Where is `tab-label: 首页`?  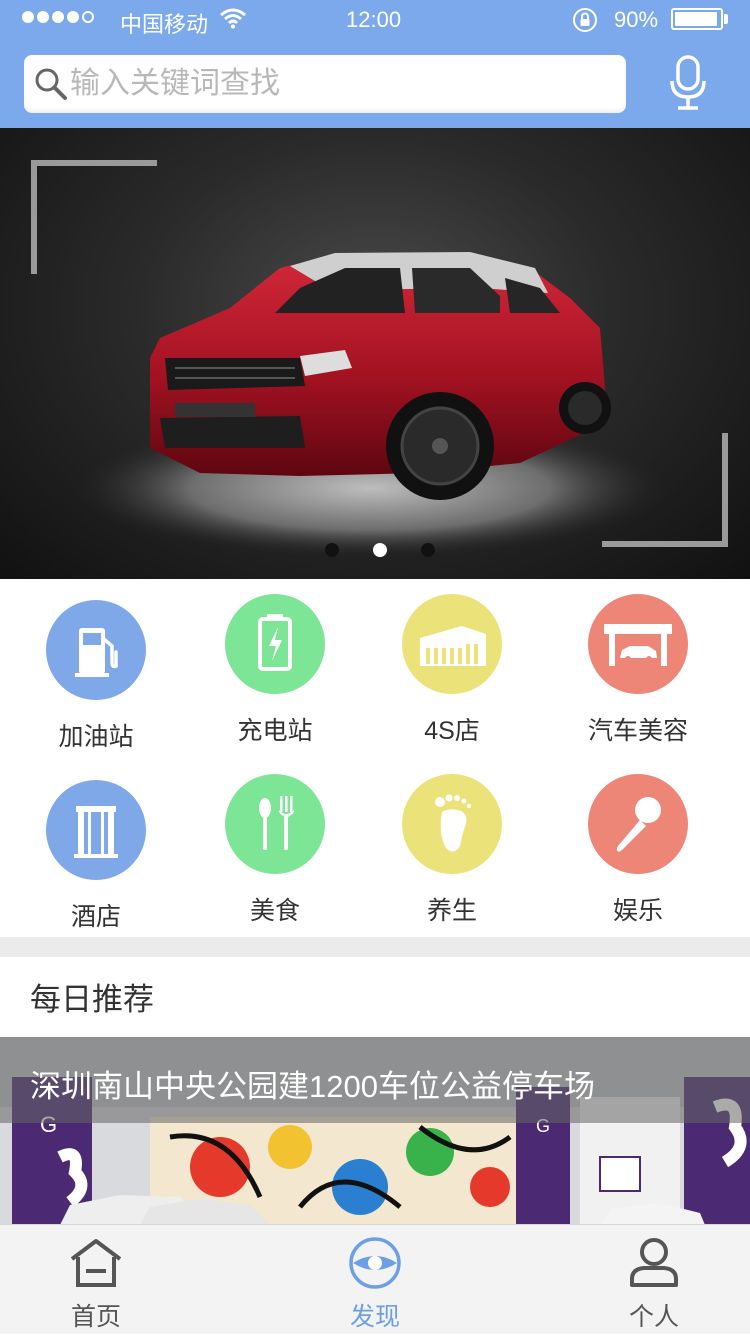
tab-label: 首页 is located at coordinates (95, 1317).